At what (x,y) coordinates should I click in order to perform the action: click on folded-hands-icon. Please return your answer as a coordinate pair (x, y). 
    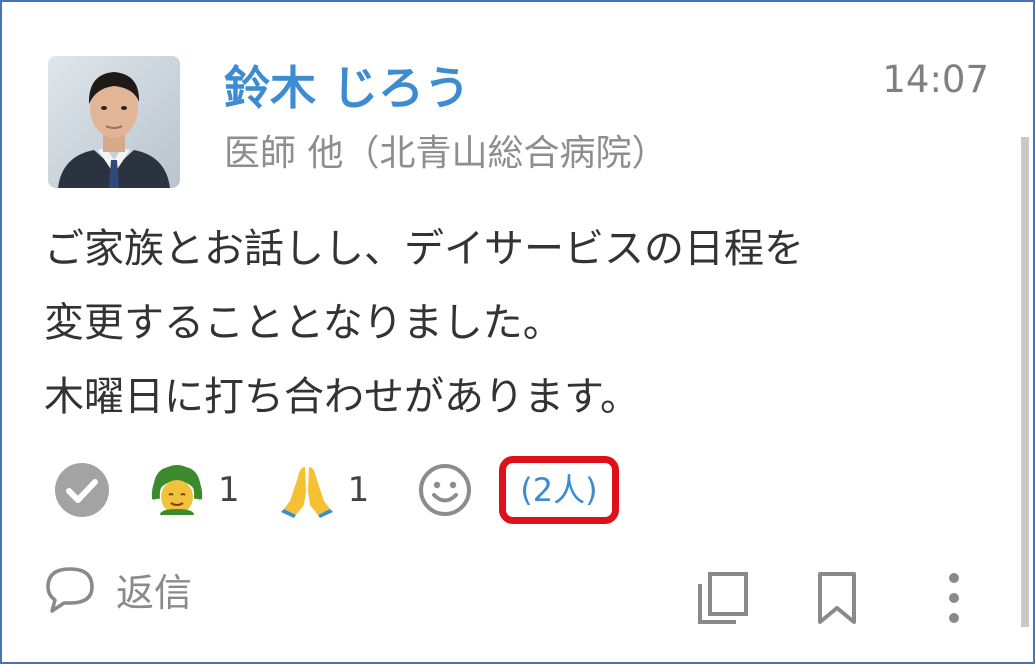
    Looking at the image, I should click on (306, 492).